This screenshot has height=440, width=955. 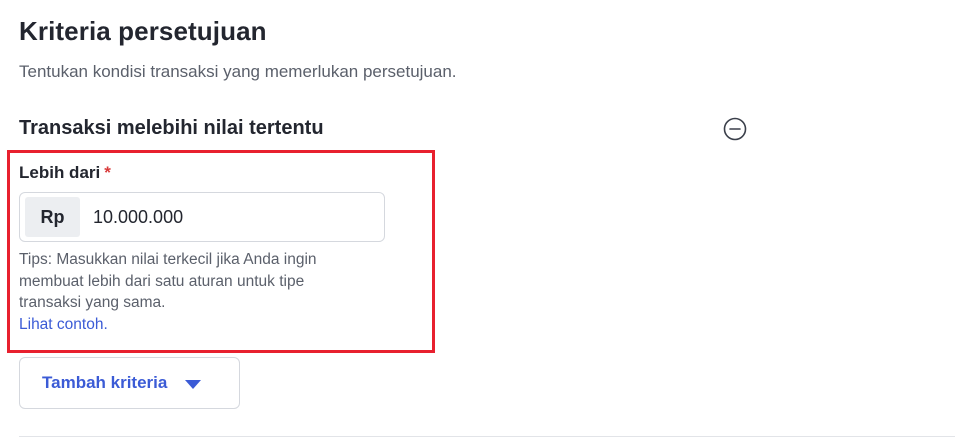 I want to click on field-label: Lebih dari *, so click(x=65, y=173).